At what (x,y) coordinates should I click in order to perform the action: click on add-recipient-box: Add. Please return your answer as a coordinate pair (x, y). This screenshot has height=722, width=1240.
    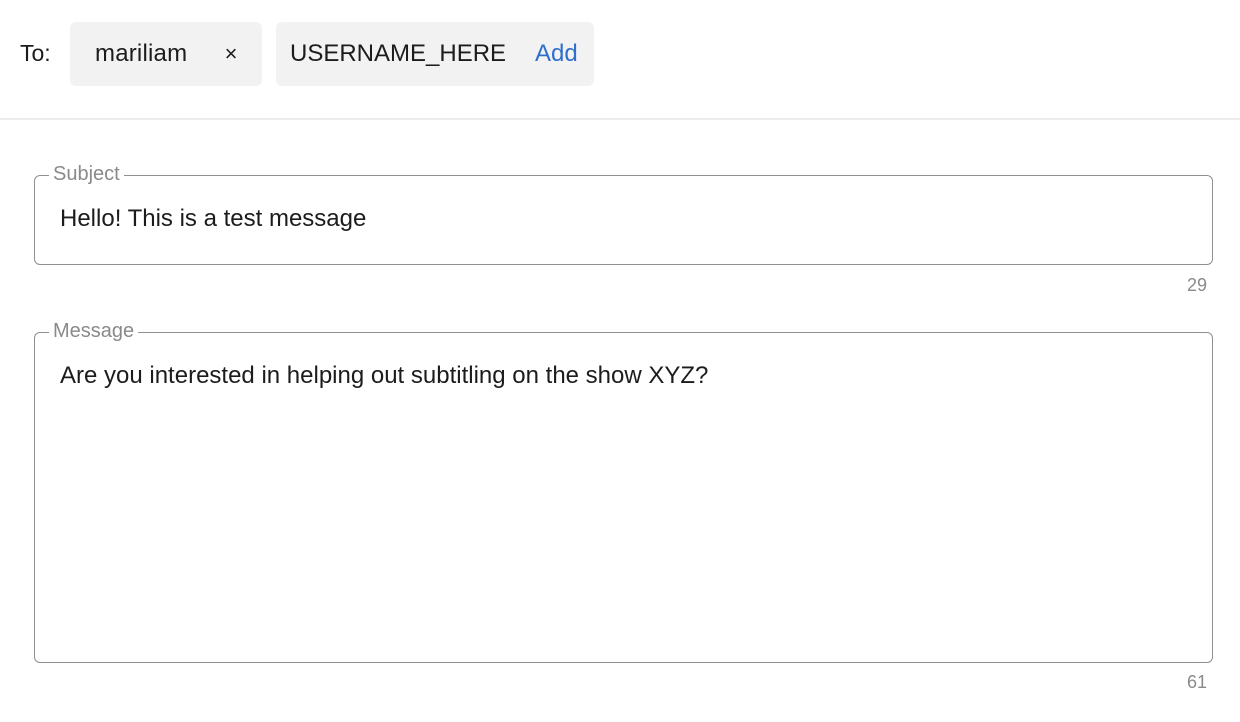
    Looking at the image, I should click on (435, 54).